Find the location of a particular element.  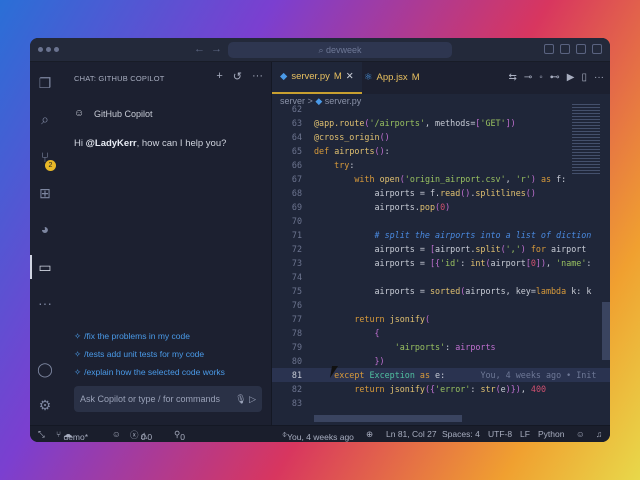

send-icon: ▷ is located at coordinates (252, 399).